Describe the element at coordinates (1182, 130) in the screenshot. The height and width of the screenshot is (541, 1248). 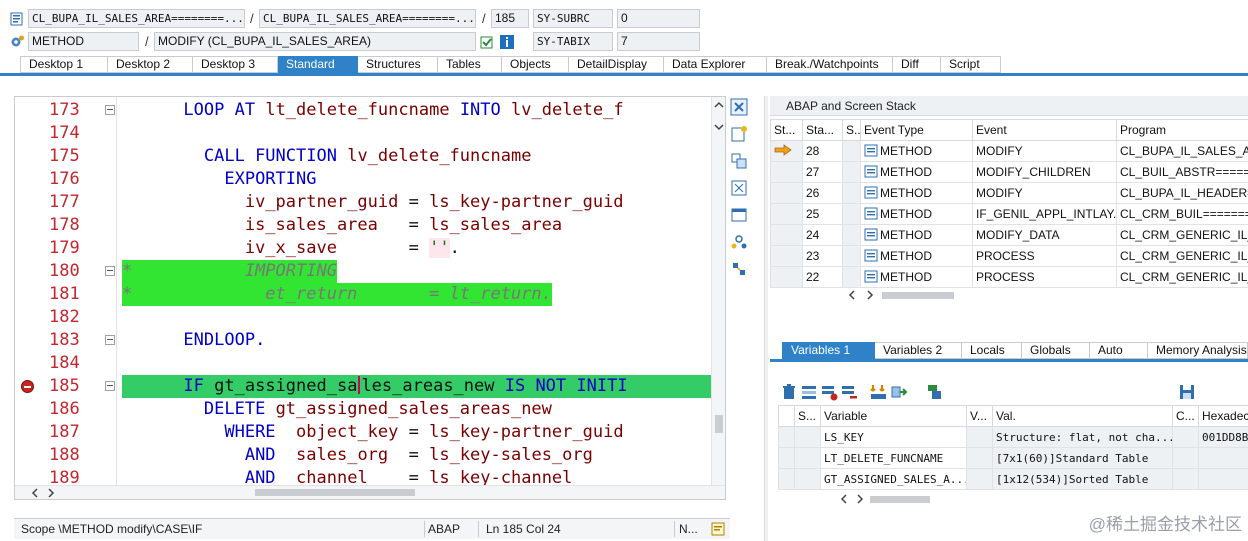
I see `col-program: Program` at that location.